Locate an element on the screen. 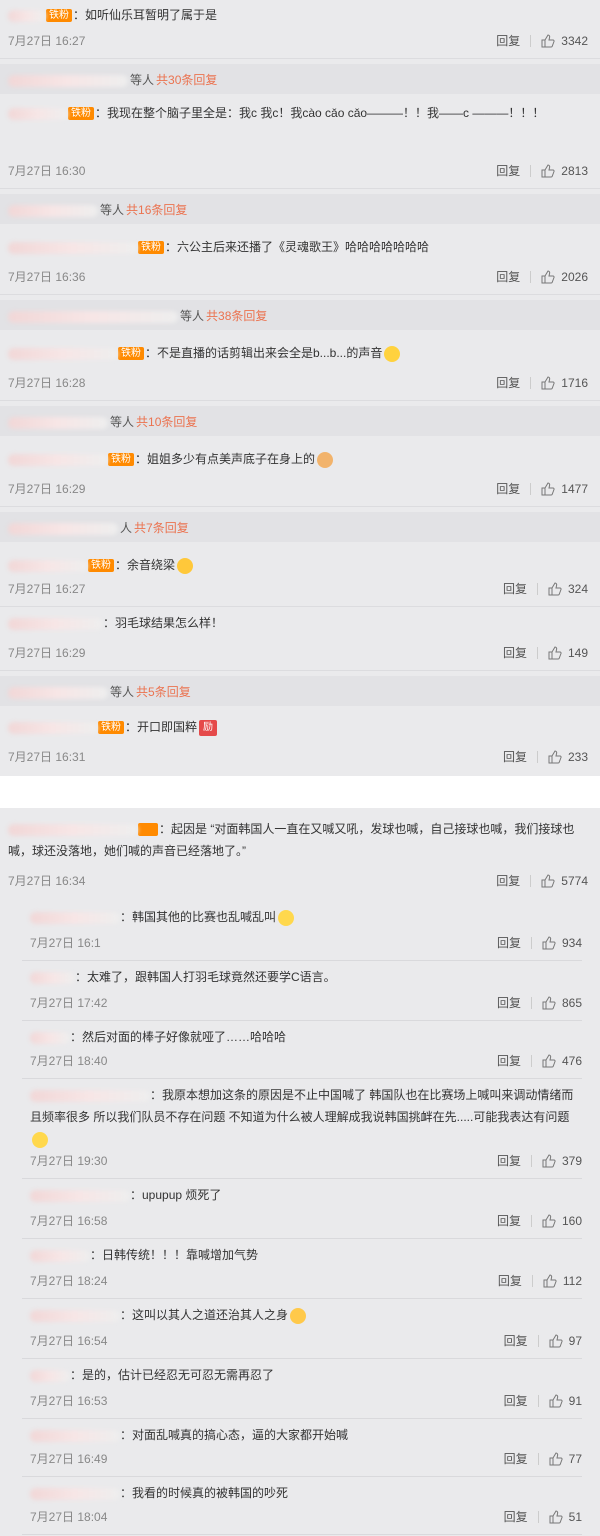 The image size is (600, 1536). like-button: 379 is located at coordinates (562, 1161).